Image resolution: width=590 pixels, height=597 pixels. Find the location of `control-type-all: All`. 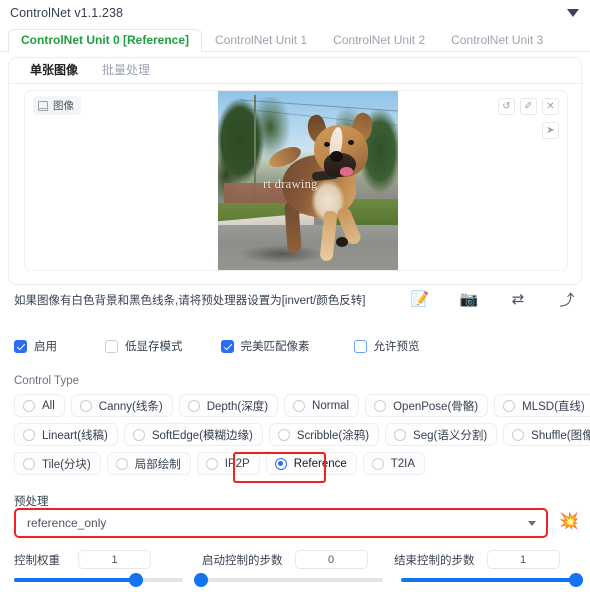

control-type-all: All is located at coordinates (39, 405).